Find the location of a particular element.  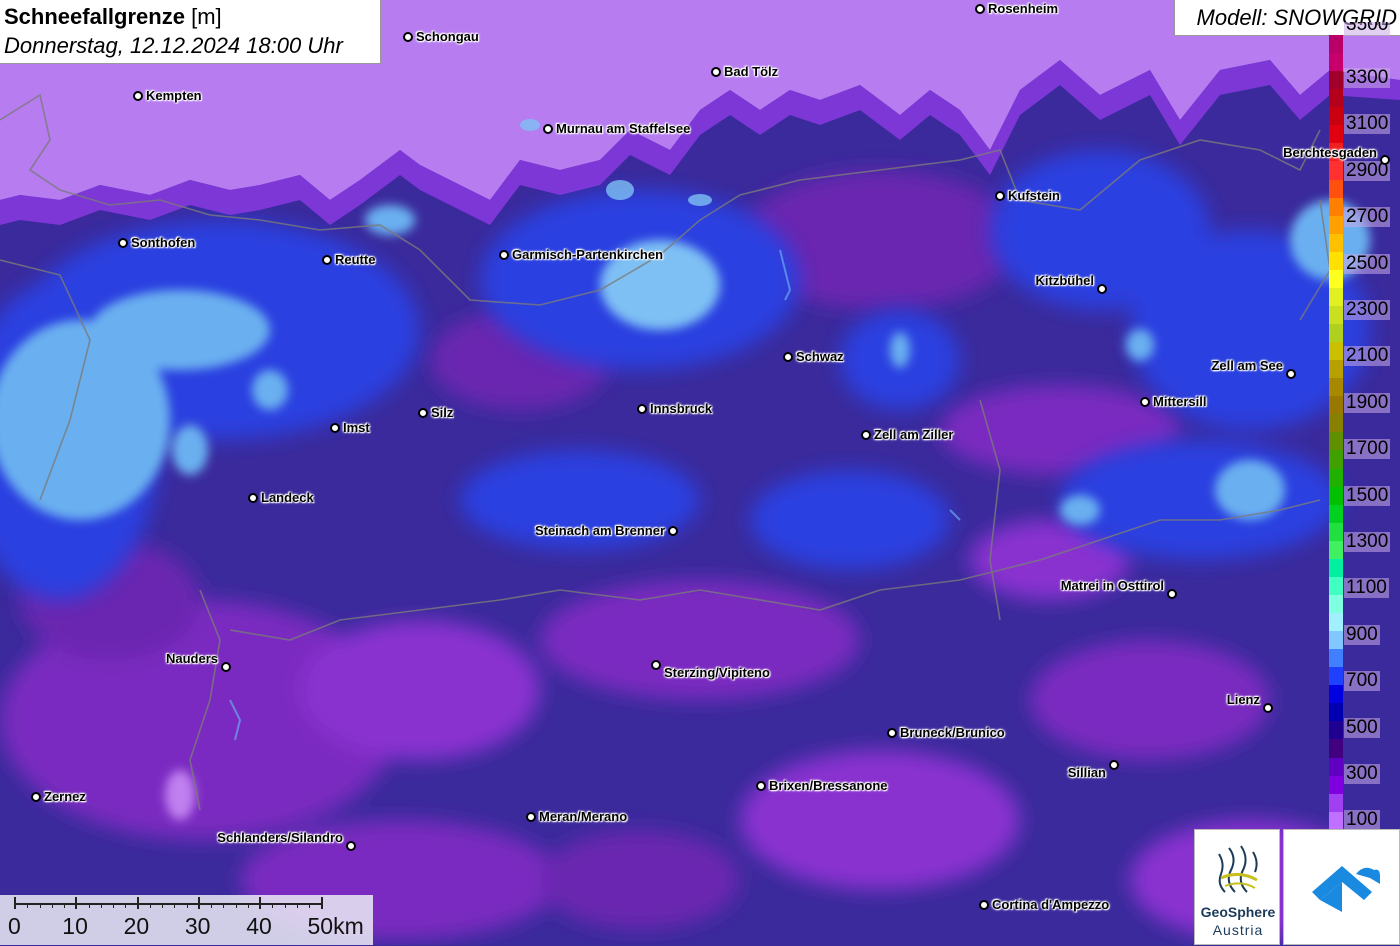

legend-label: 1900 is located at coordinates (1367, 402).